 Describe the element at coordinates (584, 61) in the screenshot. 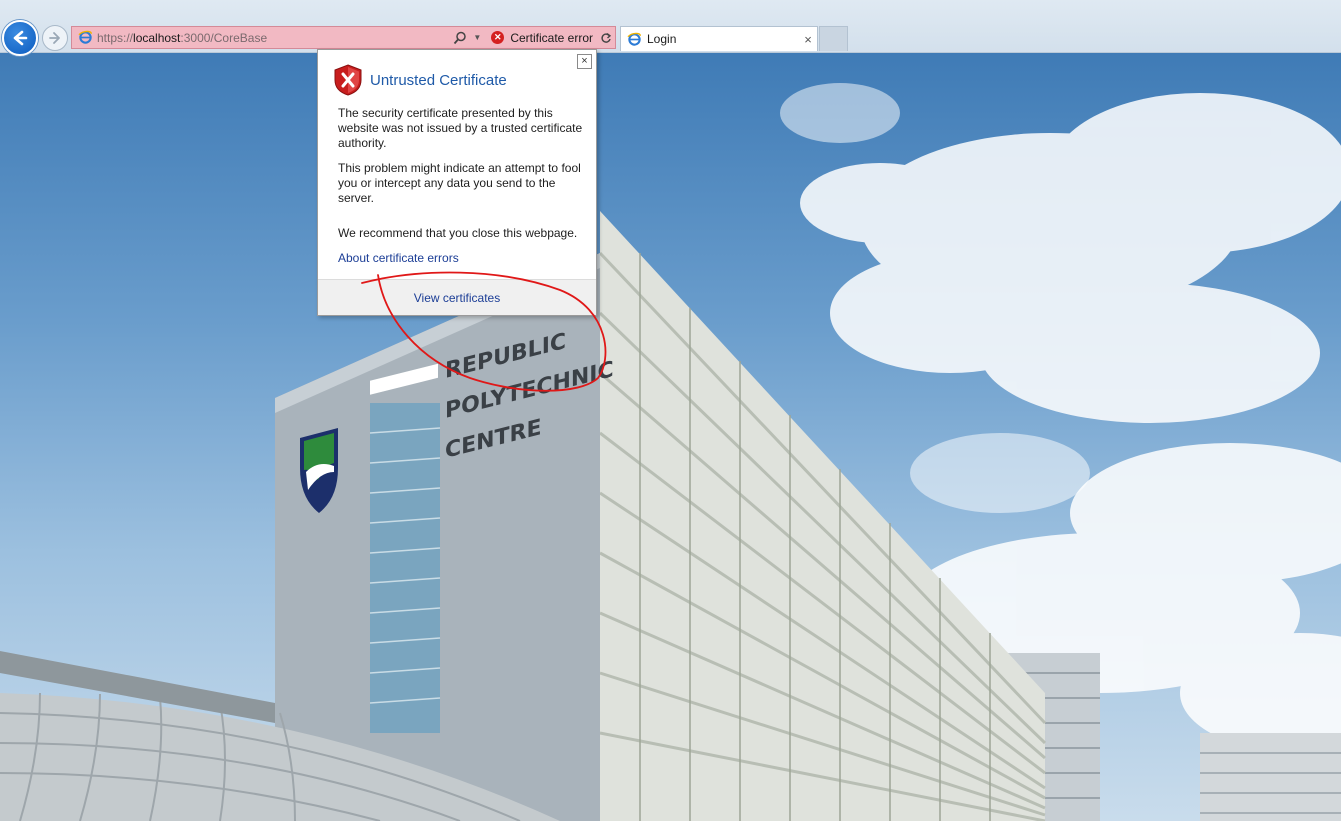

I see `close-icon: ×` at that location.